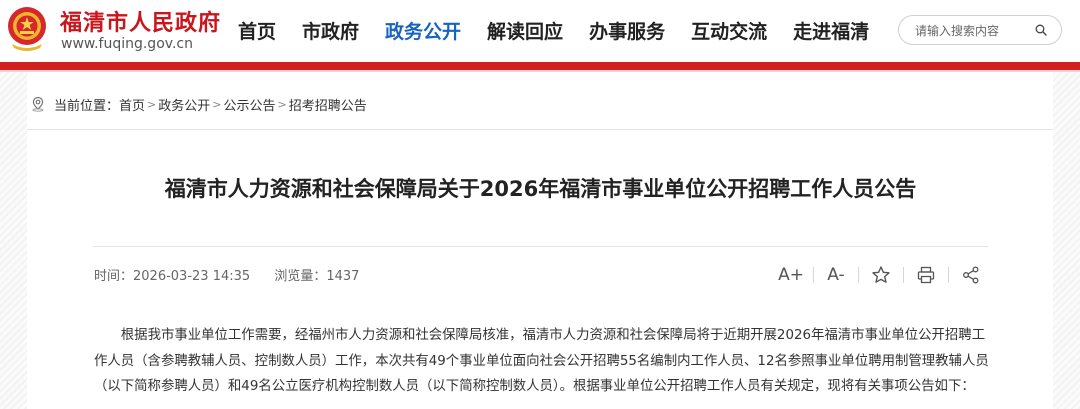 The image size is (1080, 409). Describe the element at coordinates (328, 104) in the screenshot. I see `breadcrumb-recruitment-notices: 招考招聘公告` at that location.